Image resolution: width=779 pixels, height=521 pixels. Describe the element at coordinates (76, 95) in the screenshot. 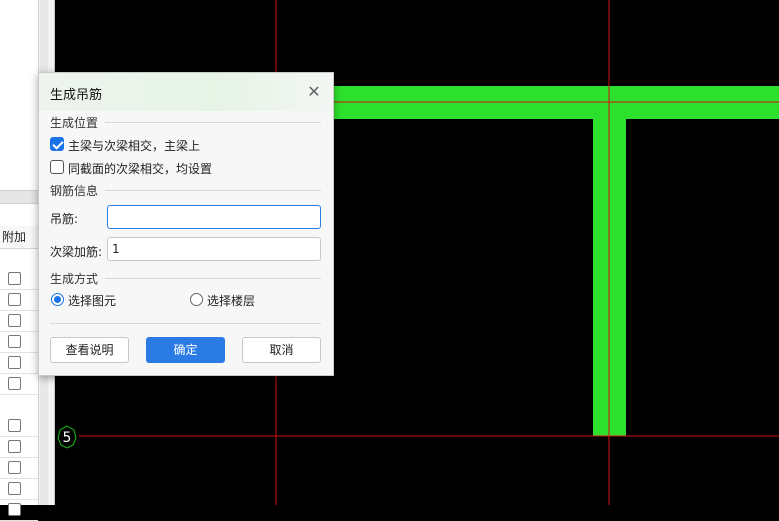

I see `dialog-title: 生成吊筋` at that location.